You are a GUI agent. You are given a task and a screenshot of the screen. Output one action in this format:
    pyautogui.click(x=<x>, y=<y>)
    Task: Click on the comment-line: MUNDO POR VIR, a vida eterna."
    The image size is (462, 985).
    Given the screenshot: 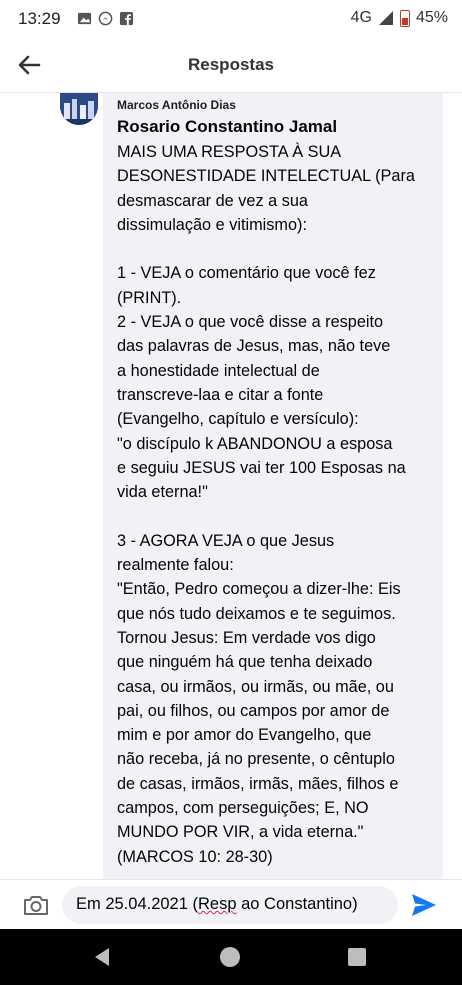 What is the action you would take?
    pyautogui.click(x=240, y=832)
    